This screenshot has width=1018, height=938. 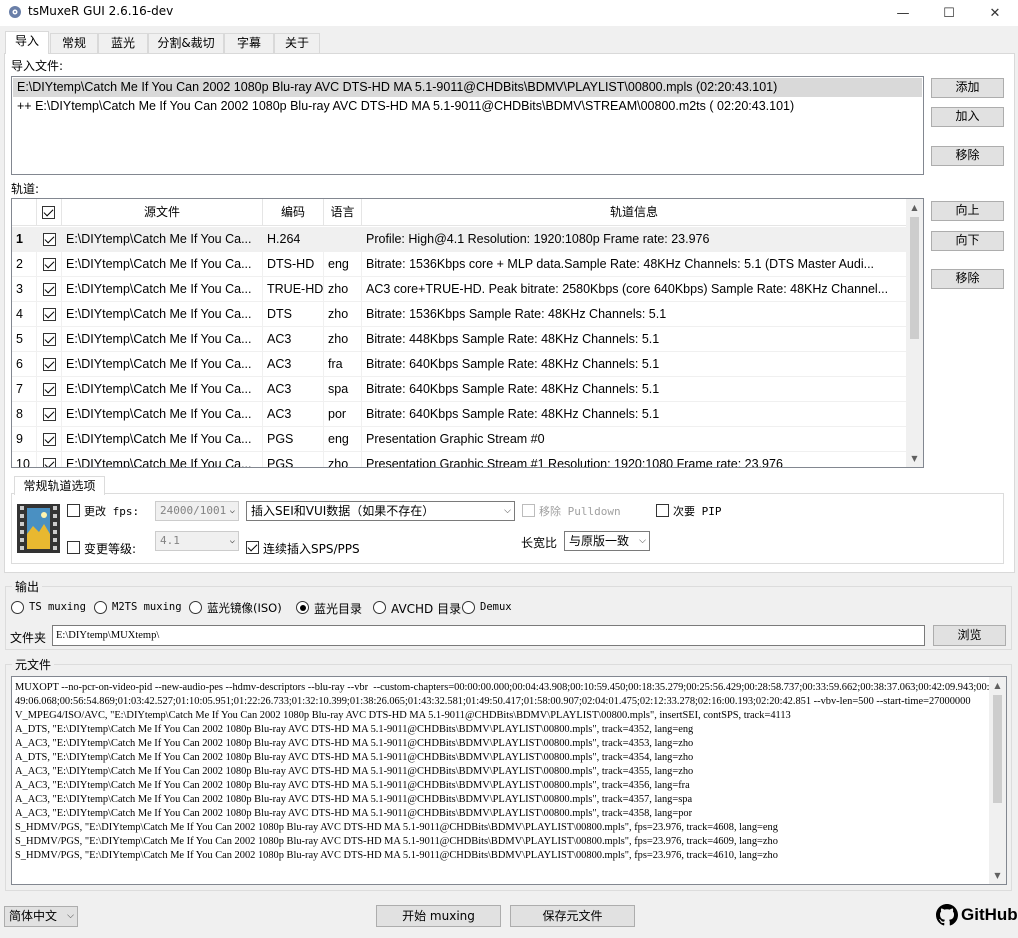 What do you see at coordinates (989, 915) in the screenshot?
I see `github-link: GitHub` at bounding box center [989, 915].